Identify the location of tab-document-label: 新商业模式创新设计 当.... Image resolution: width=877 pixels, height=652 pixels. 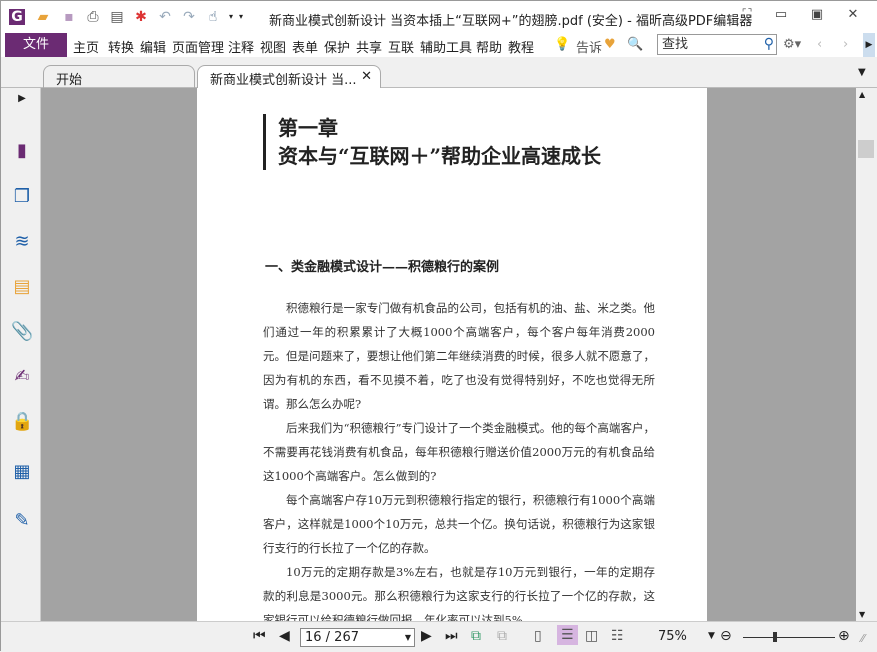
(283, 80).